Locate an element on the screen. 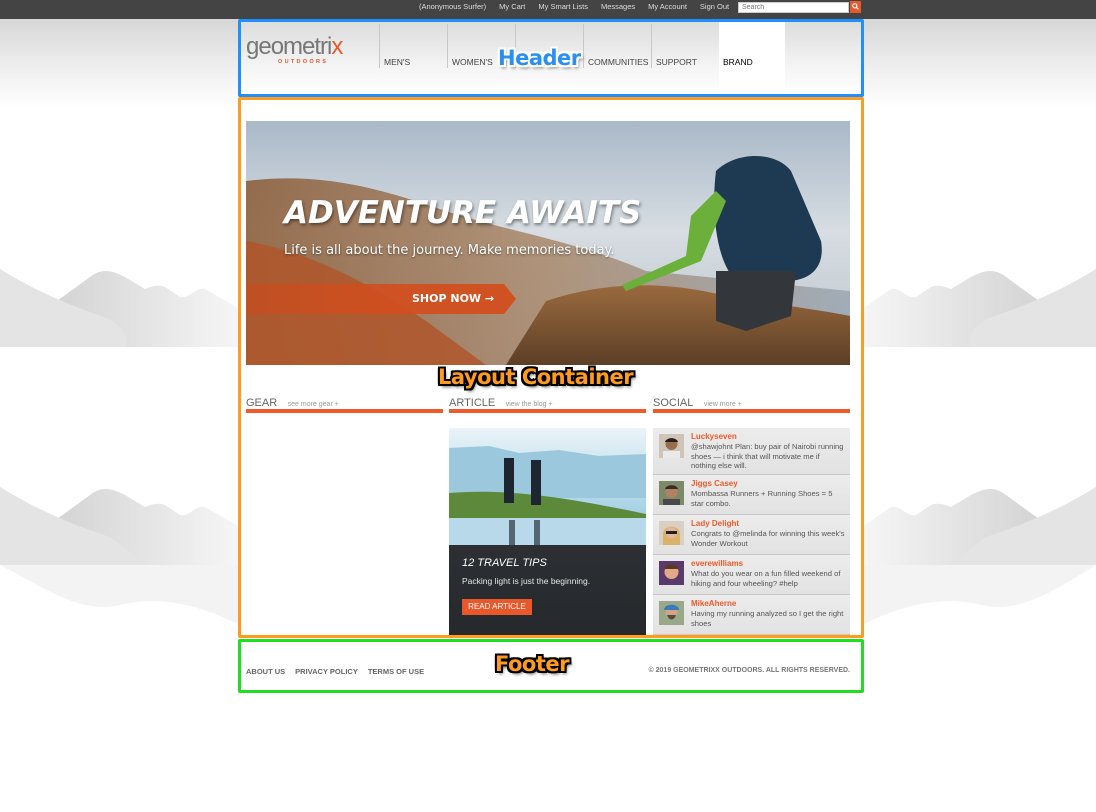  shop-now-button: SHOP NOW → is located at coordinates (381, 299).